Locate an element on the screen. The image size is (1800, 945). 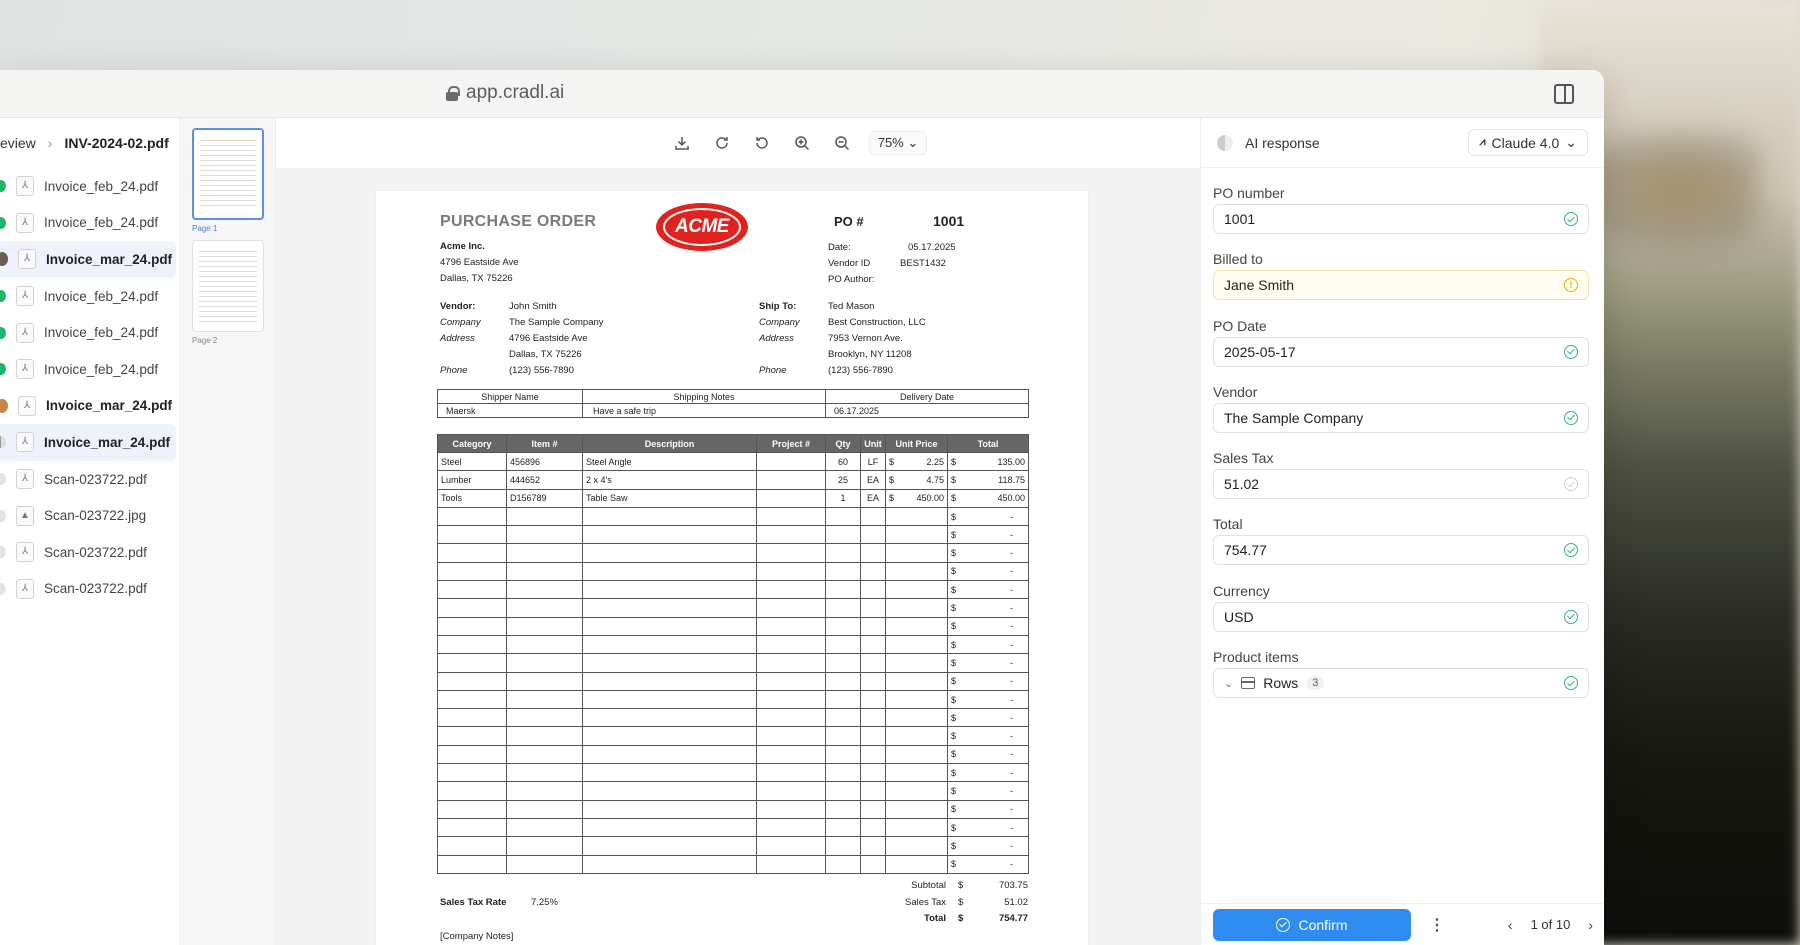
file-name: Scan-023722.jpg is located at coordinates (95, 516).